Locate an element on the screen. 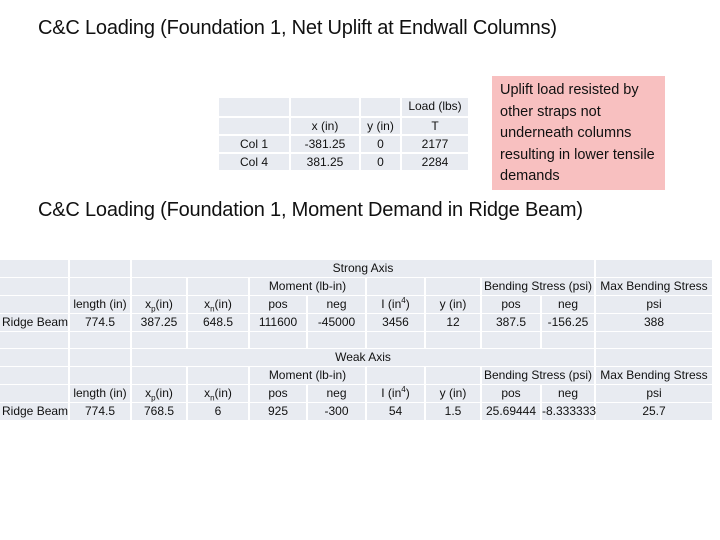 The width and height of the screenshot is (720, 540). ridge-xn-value: 6 is located at coordinates (218, 411).